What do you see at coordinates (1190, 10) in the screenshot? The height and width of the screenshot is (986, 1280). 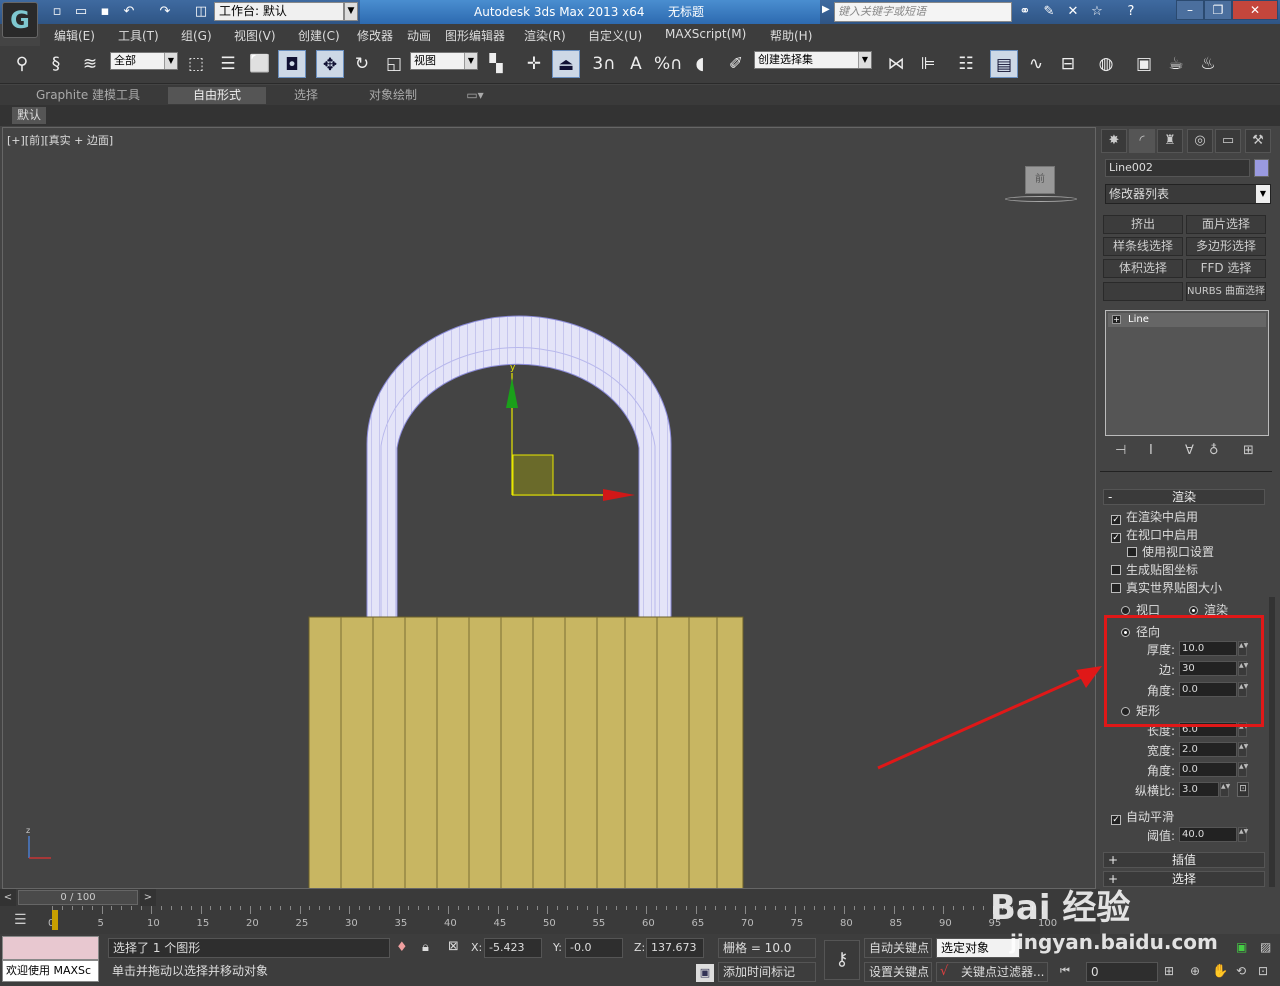 I see `minimize-button: –` at bounding box center [1190, 10].